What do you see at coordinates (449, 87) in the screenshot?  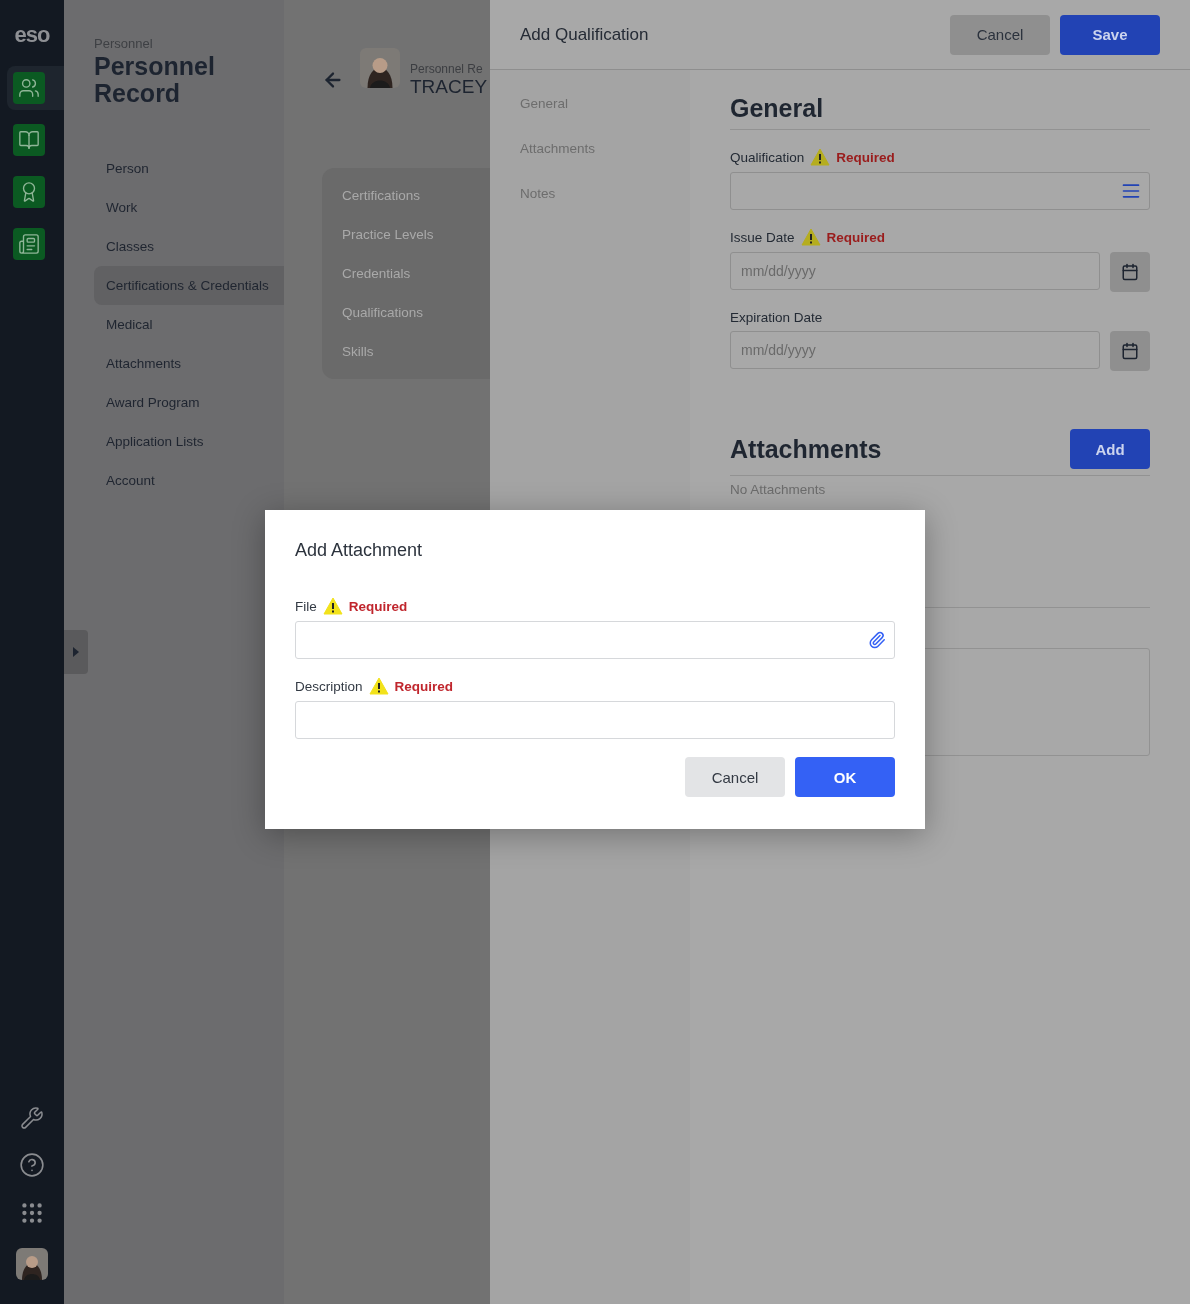 I see `person-name: TRACEY` at bounding box center [449, 87].